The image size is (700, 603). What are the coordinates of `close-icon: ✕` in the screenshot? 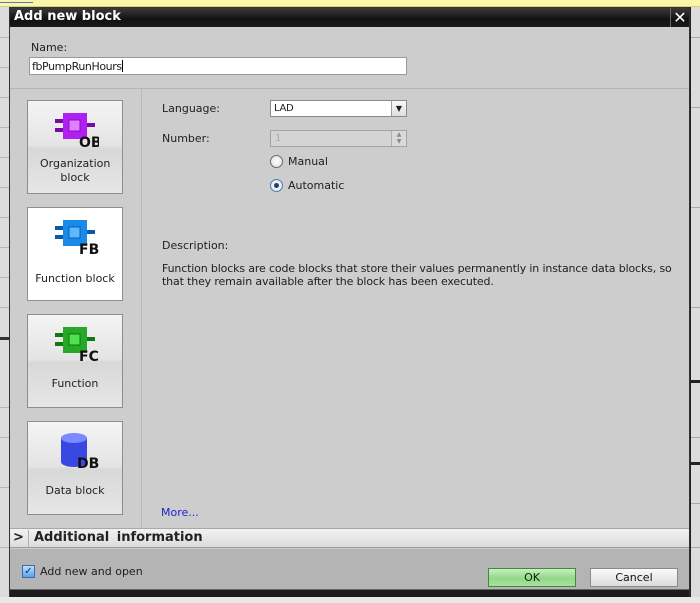 It's located at (680, 17).